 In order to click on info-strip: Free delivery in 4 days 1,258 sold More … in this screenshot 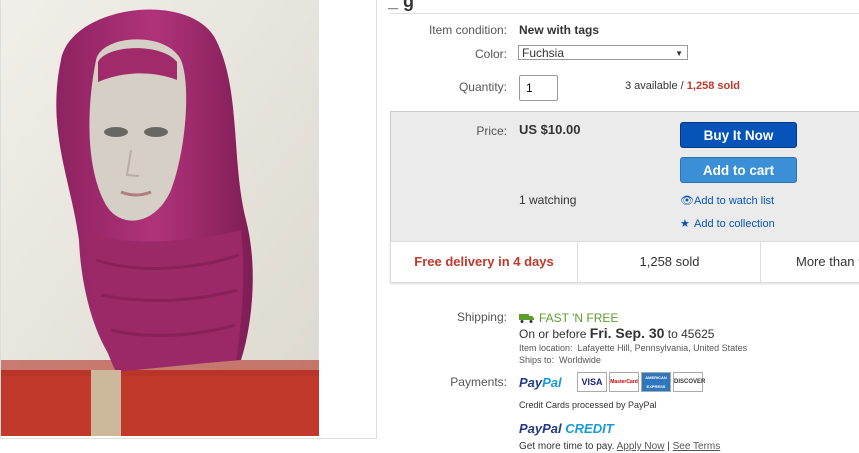, I will do `click(624, 262)`.